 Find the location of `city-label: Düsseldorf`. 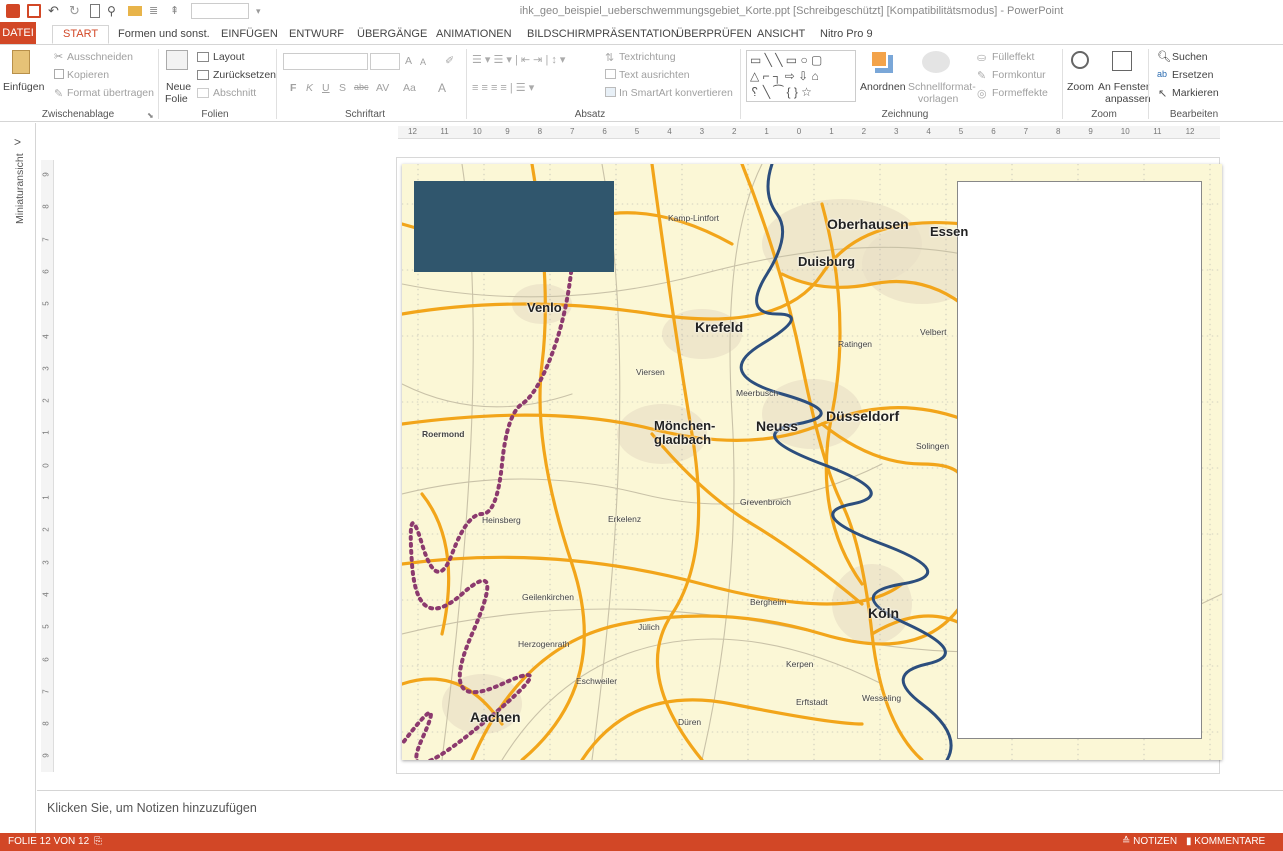

city-label: Düsseldorf is located at coordinates (863, 416).